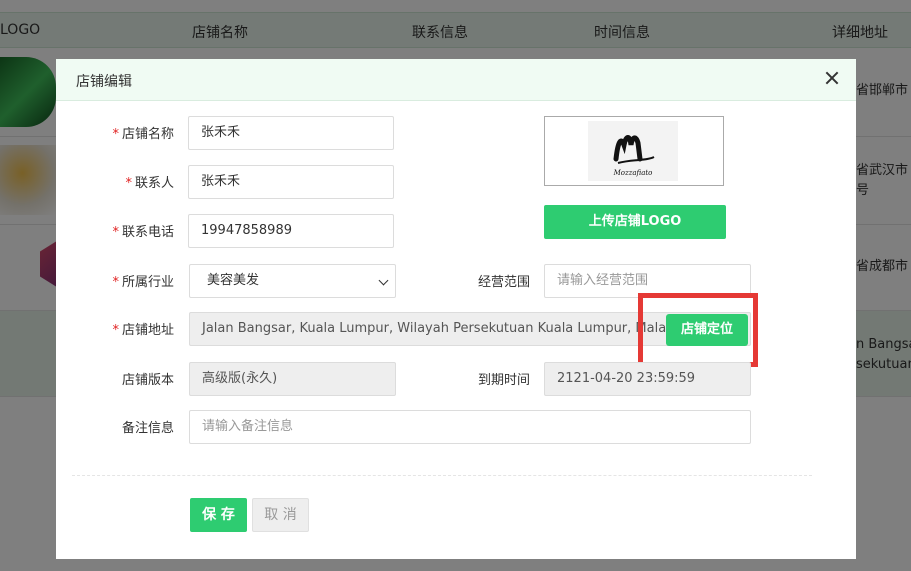 This screenshot has height=571, width=911. What do you see at coordinates (291, 182) in the screenshot?
I see `contact-input: 张禾禾` at bounding box center [291, 182].